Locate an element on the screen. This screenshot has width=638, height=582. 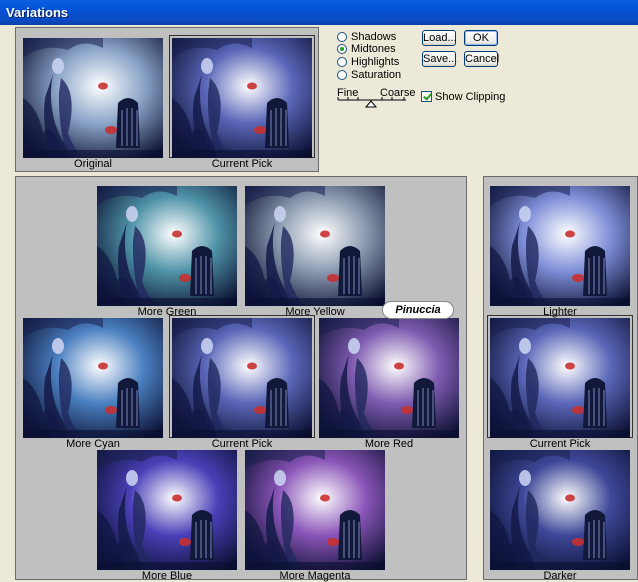
watermark-badge: Pinuccia is located at coordinates (418, 310).